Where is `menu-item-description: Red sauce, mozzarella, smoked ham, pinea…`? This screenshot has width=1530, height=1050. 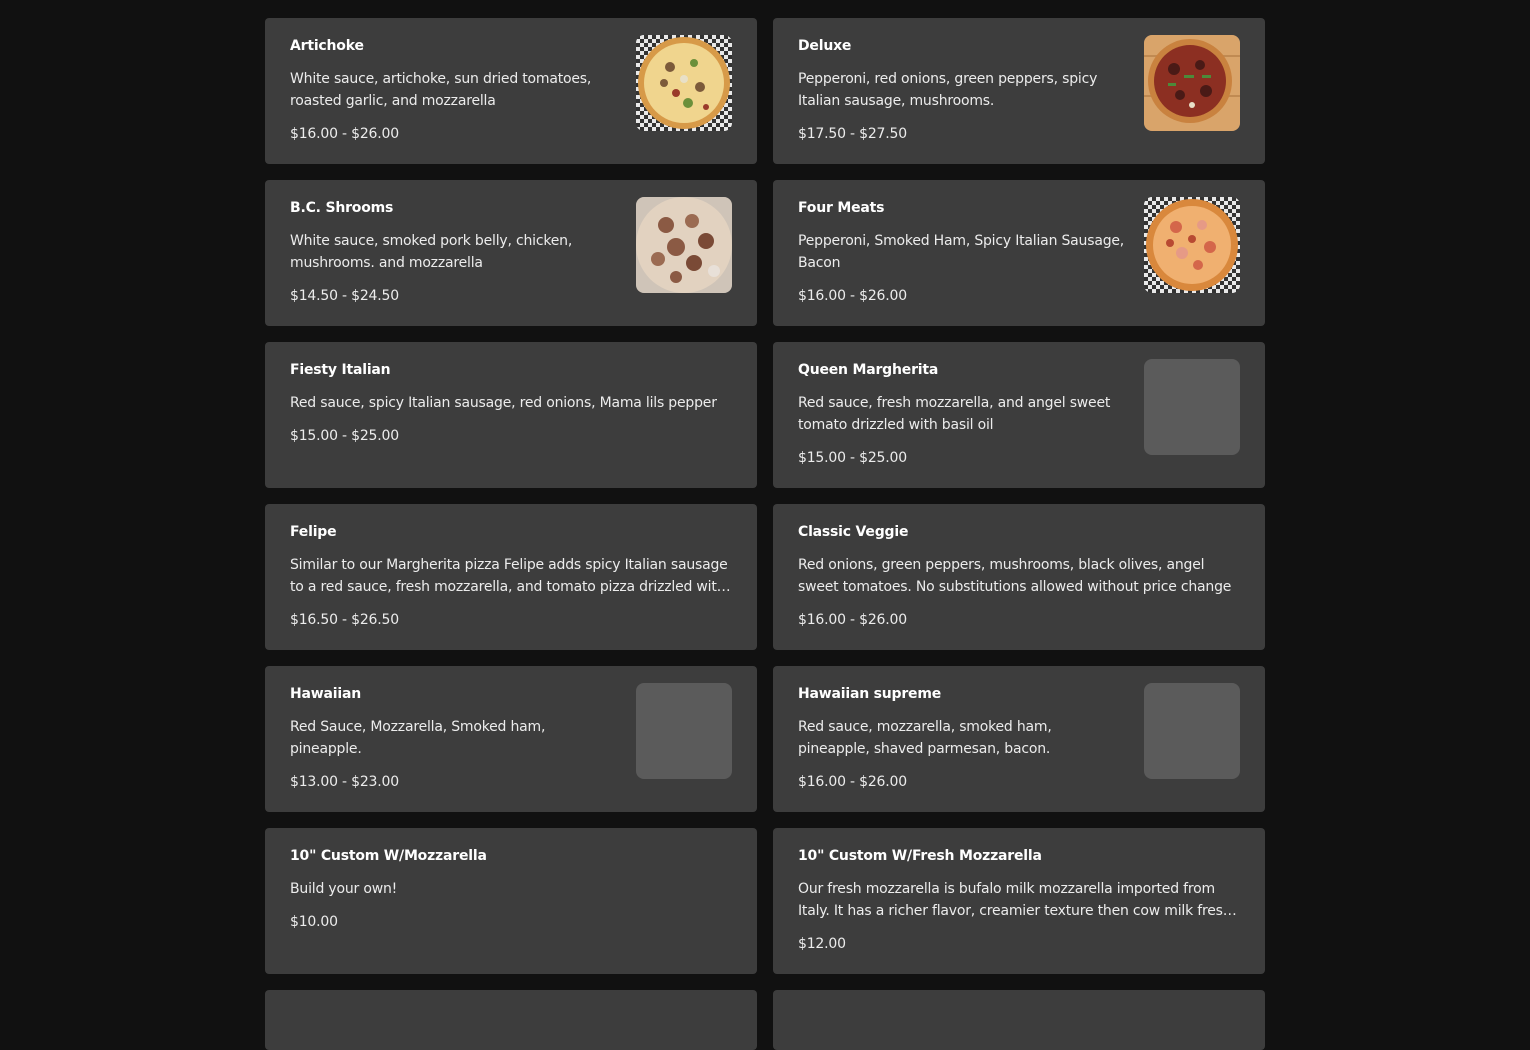 menu-item-description: Red sauce, mozzarella, smoked ham, pinea… is located at coordinates (925, 738).